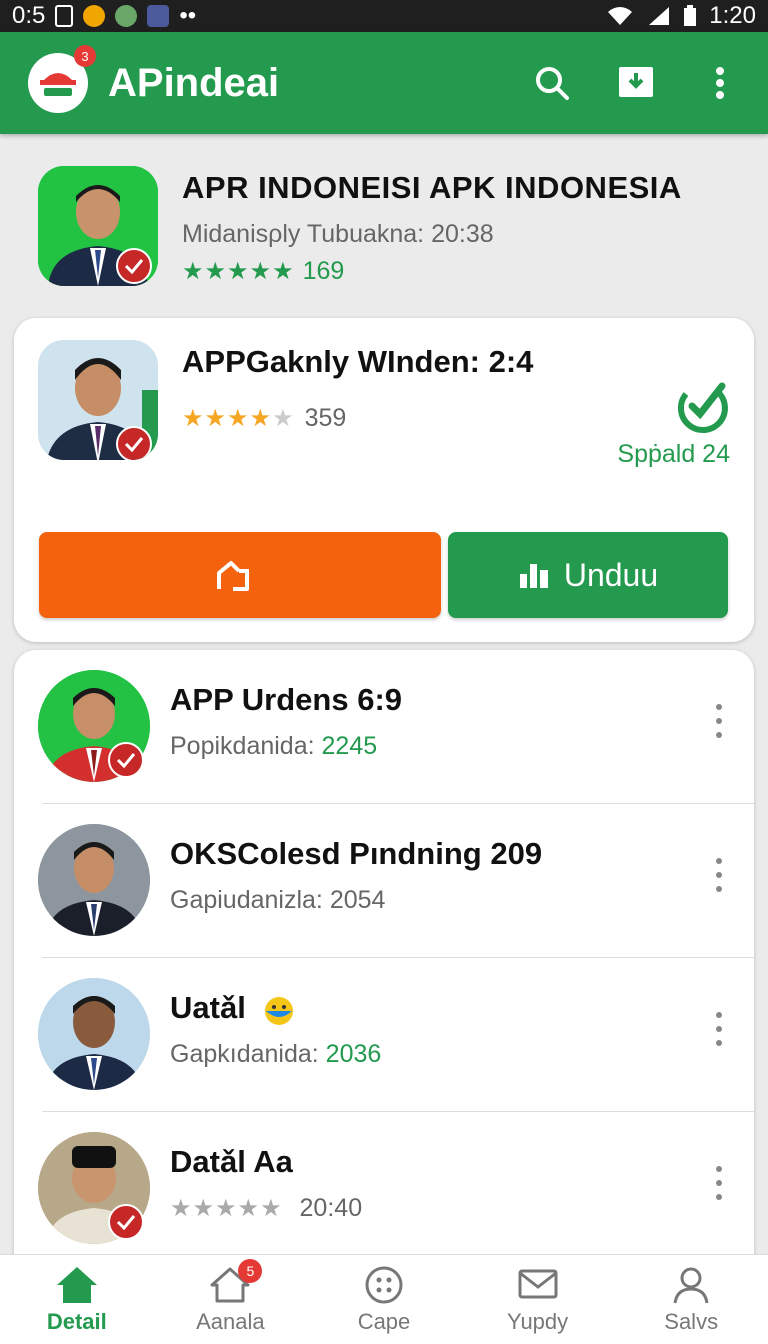 The height and width of the screenshot is (1344, 768). I want to click on emoji-icon, so click(279, 1010).